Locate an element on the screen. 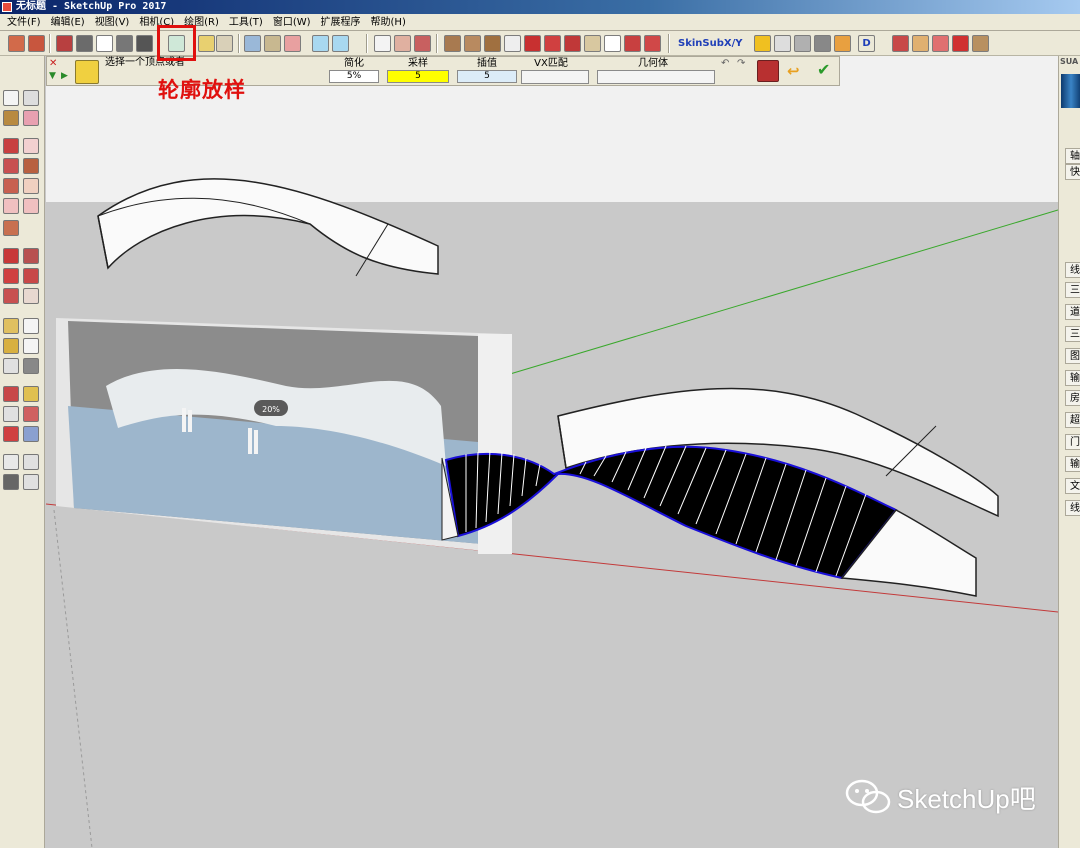  rotate-tool-icon is located at coordinates (11, 276).